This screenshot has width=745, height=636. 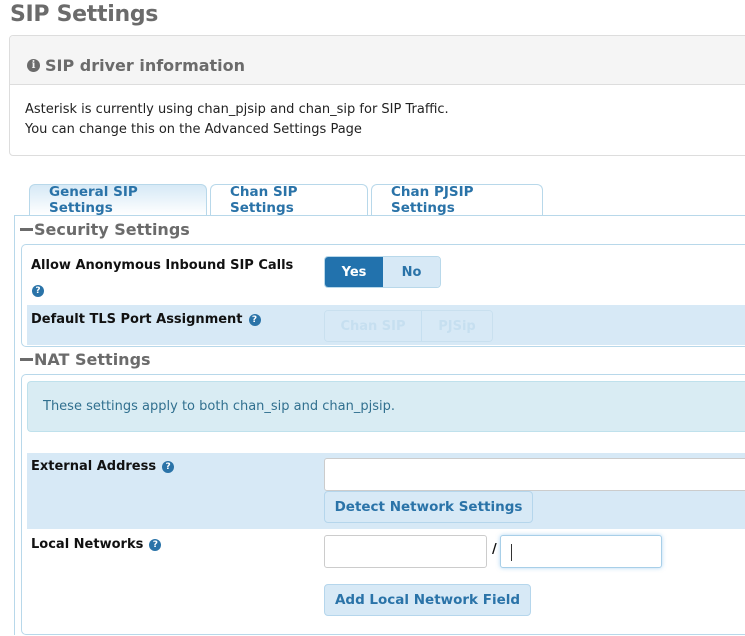 I want to click on info-panel-title: SIP driver information, so click(x=145, y=65).